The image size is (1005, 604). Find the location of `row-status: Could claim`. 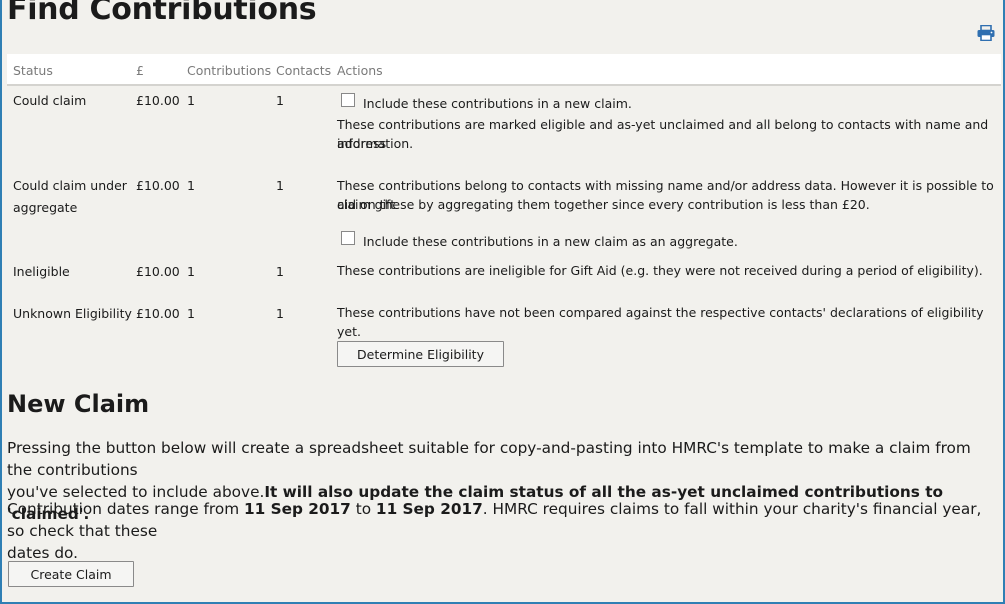

row-status: Could claim is located at coordinates (50, 100).